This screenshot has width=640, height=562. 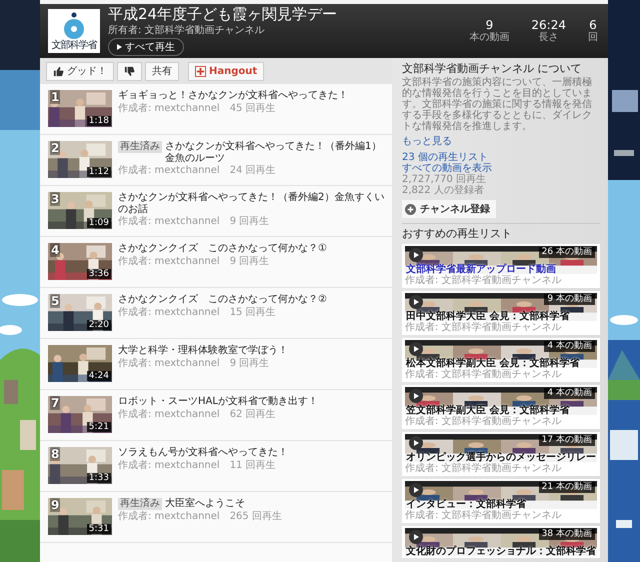 What do you see at coordinates (566, 487) in the screenshot?
I see `video-count: 21 本の動画` at bounding box center [566, 487].